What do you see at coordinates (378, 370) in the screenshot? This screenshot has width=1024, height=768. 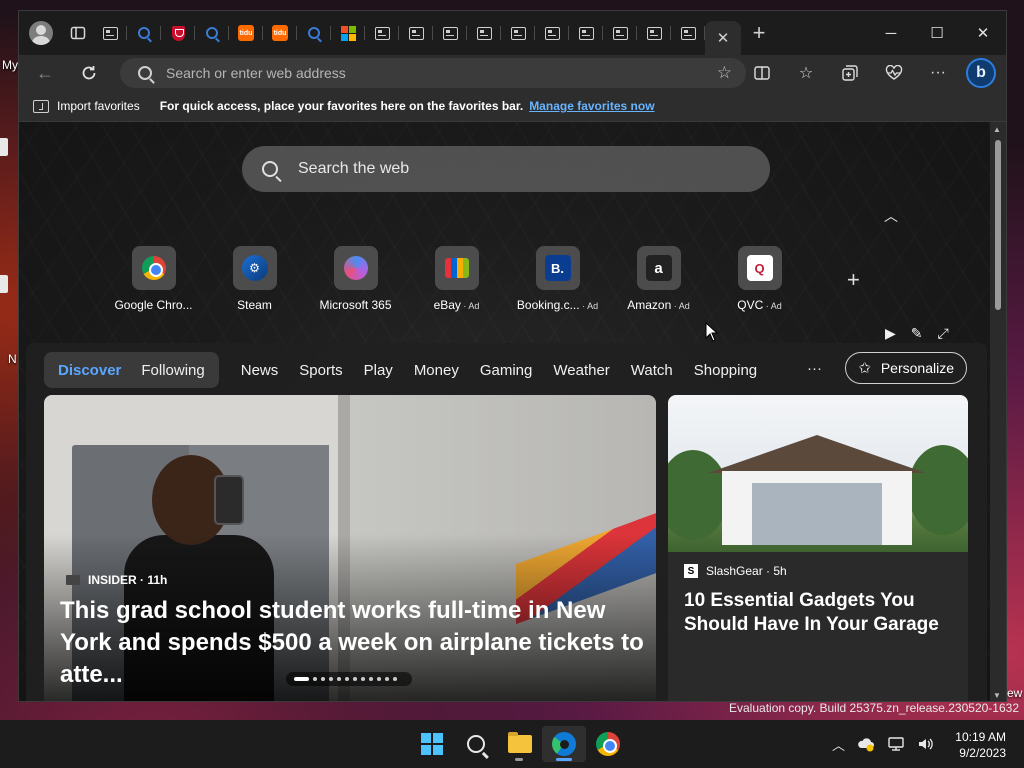 I see `category-play: Play` at bounding box center [378, 370].